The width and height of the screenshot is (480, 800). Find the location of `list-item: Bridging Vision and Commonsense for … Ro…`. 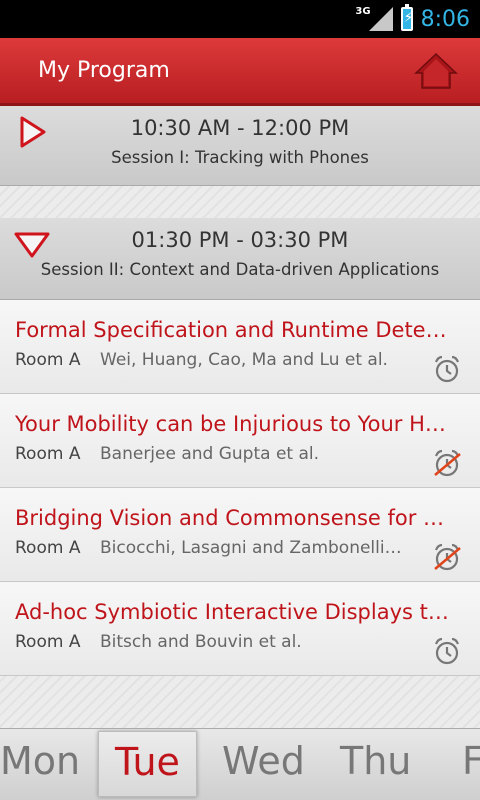

list-item: Bridging Vision and Commonsense for … Ro… is located at coordinates (240, 535).